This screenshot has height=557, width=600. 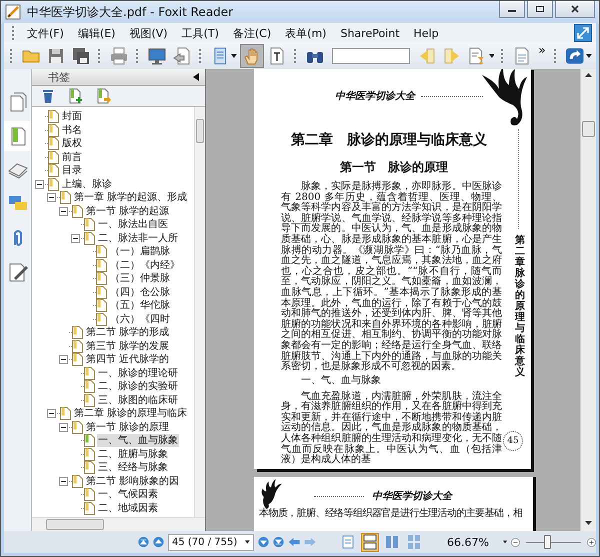 I want to click on minimize-button, so click(x=512, y=9).